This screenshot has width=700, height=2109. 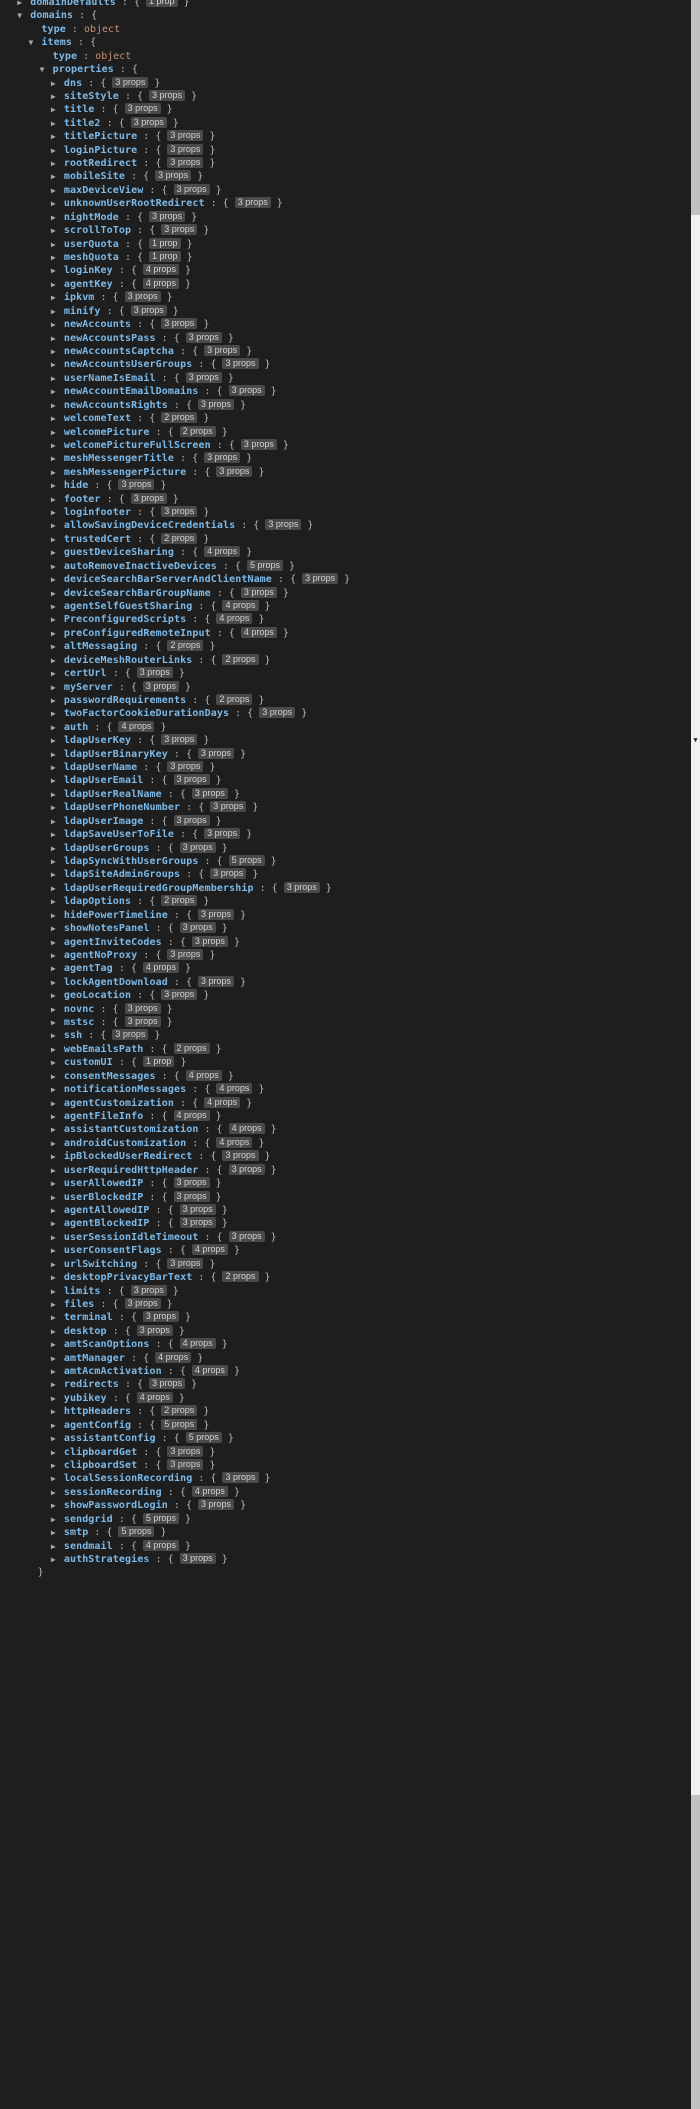 I want to click on json-key: ldapUserGroups, so click(x=107, y=848).